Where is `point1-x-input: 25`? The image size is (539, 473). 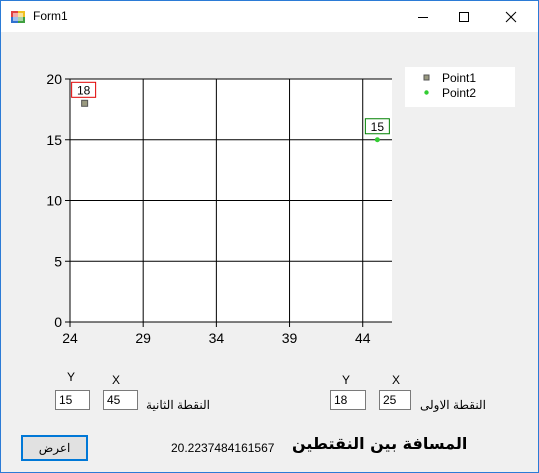
point1-x-input: 25 is located at coordinates (395, 400).